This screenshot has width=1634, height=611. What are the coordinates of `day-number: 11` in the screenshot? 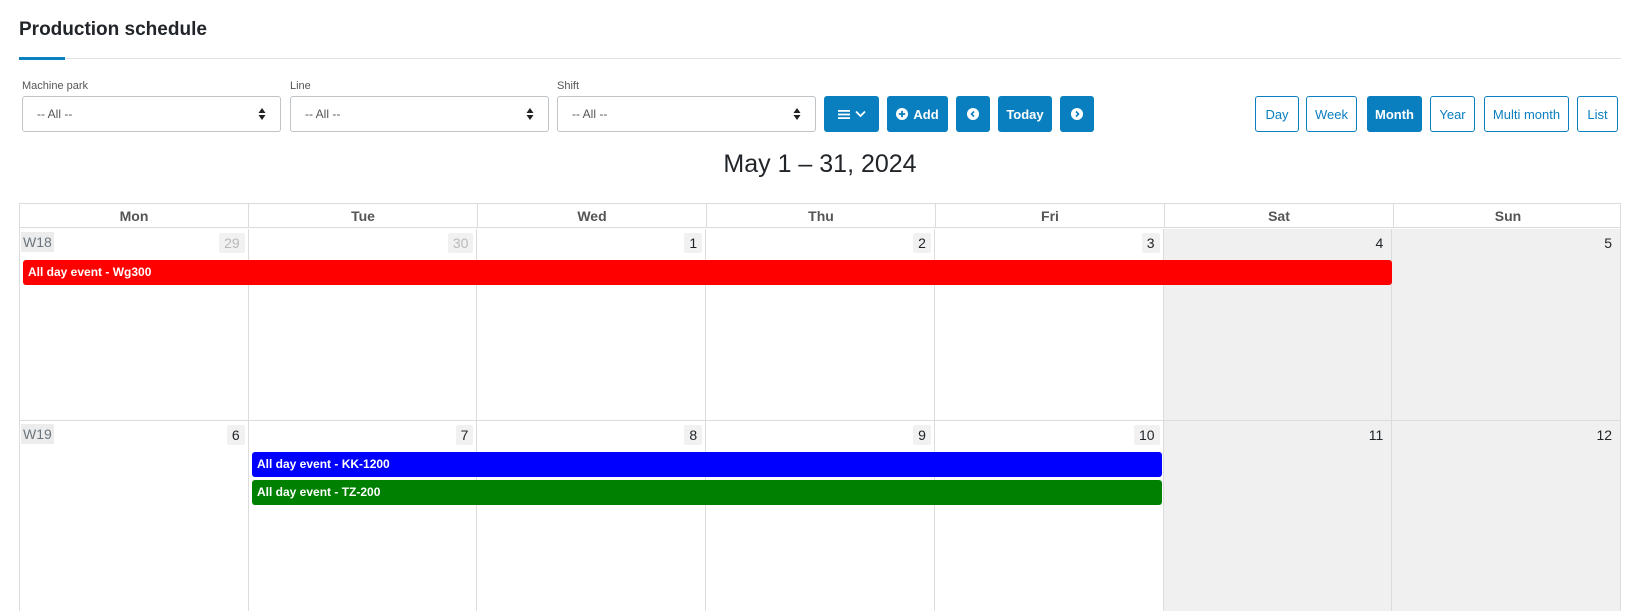 It's located at (1376, 435).